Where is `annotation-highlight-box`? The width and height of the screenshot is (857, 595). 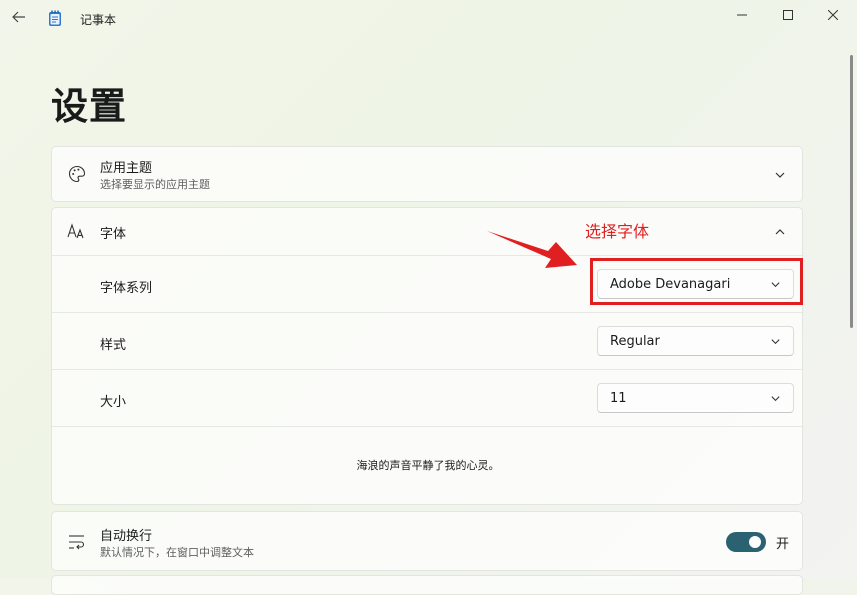
annotation-highlight-box is located at coordinates (696, 281).